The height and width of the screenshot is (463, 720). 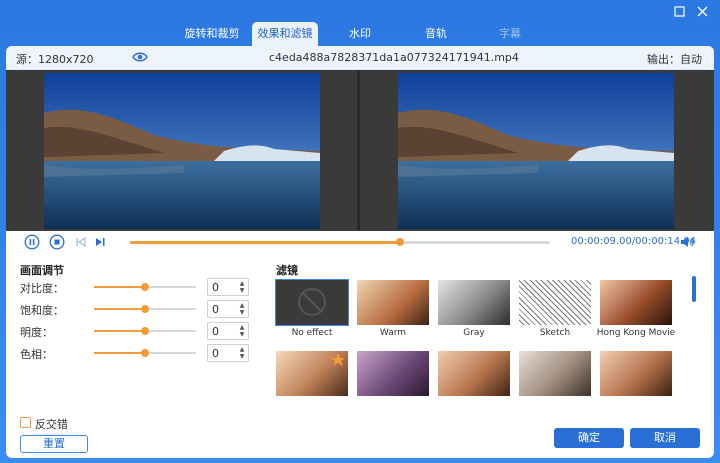 I want to click on tab-effects-filters: 效果和滤镜, so click(x=285, y=34).